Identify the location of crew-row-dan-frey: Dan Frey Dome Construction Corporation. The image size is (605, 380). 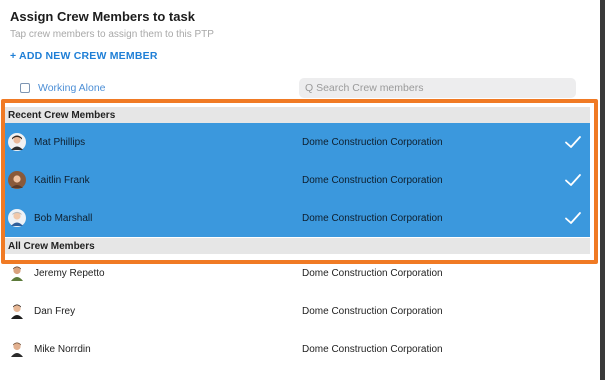
(297, 311).